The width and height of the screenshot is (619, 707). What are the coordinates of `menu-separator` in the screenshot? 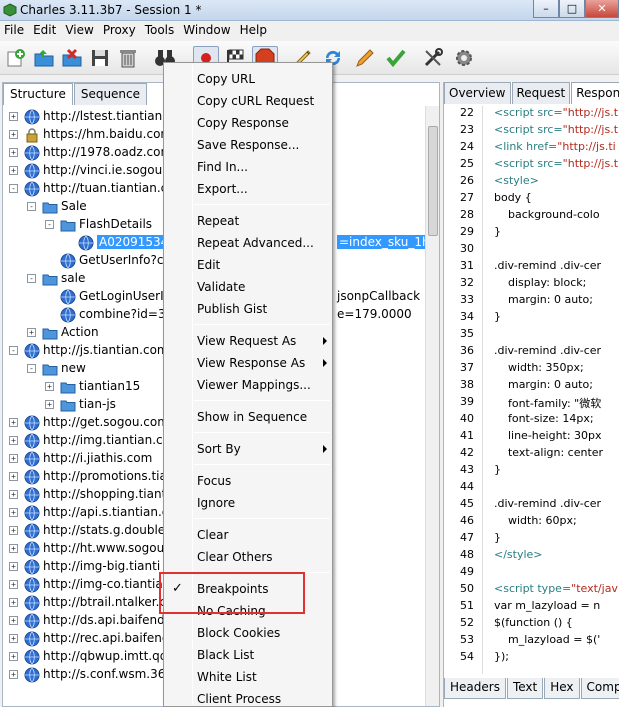 It's located at (262, 432).